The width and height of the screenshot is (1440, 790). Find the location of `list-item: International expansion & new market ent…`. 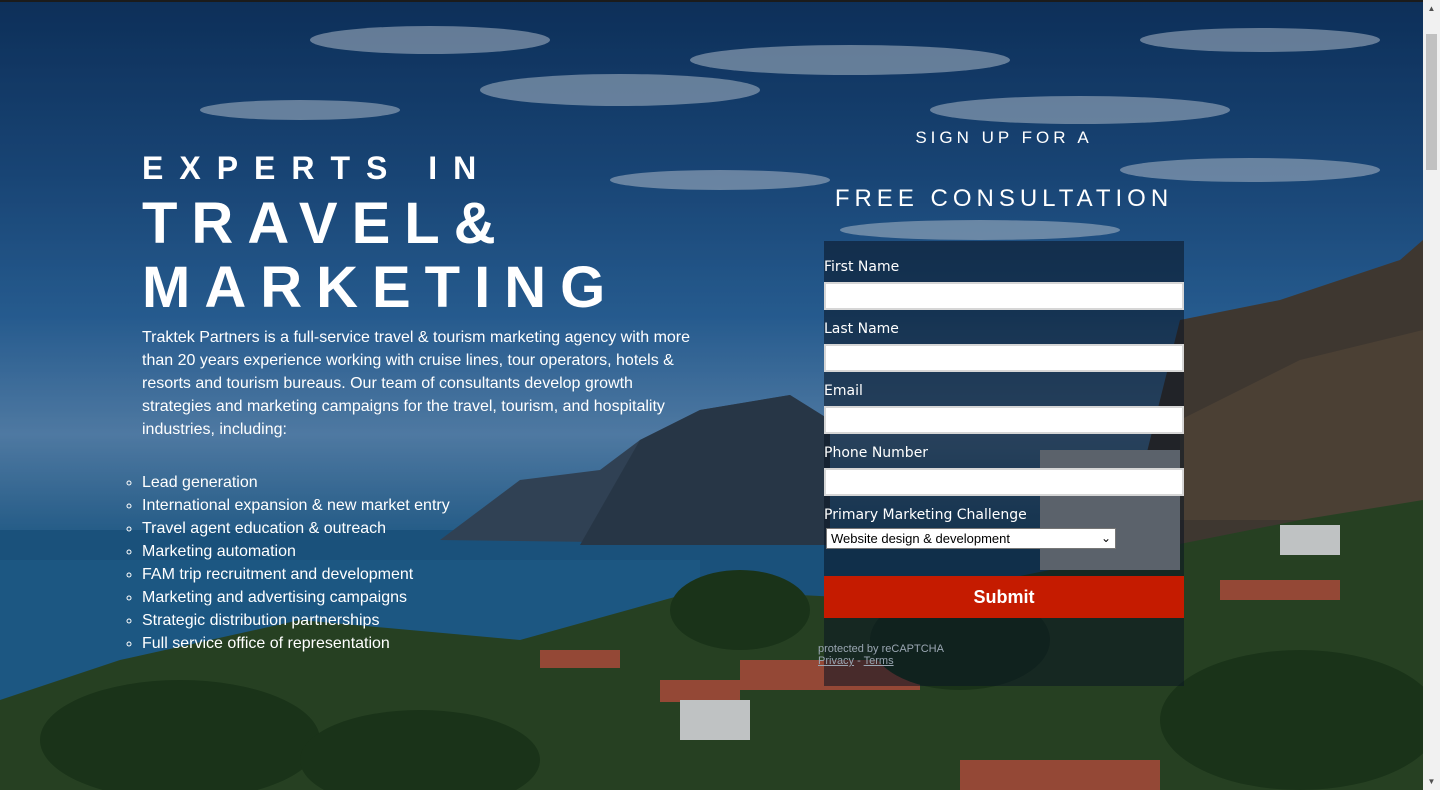

list-item: International expansion & new market ent… is located at coordinates (427, 505).